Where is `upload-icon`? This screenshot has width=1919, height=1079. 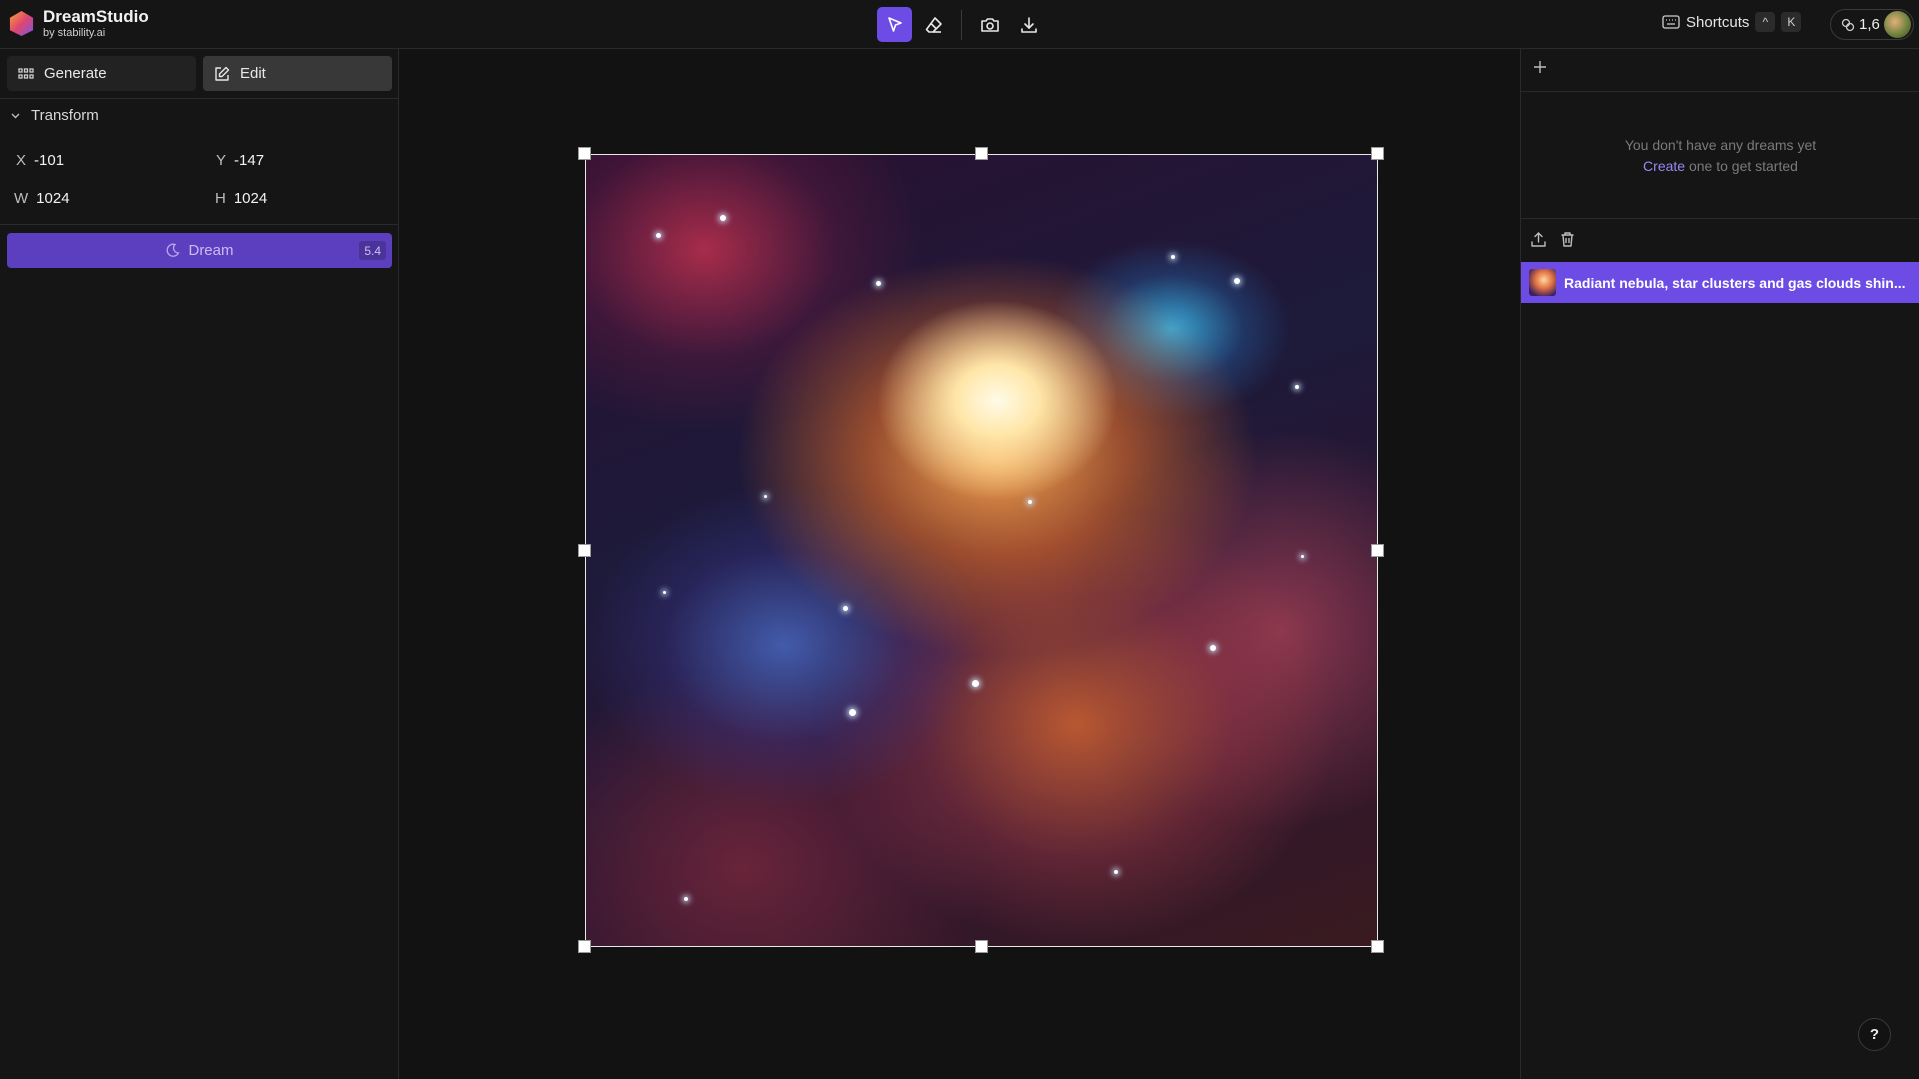 upload-icon is located at coordinates (1538, 239).